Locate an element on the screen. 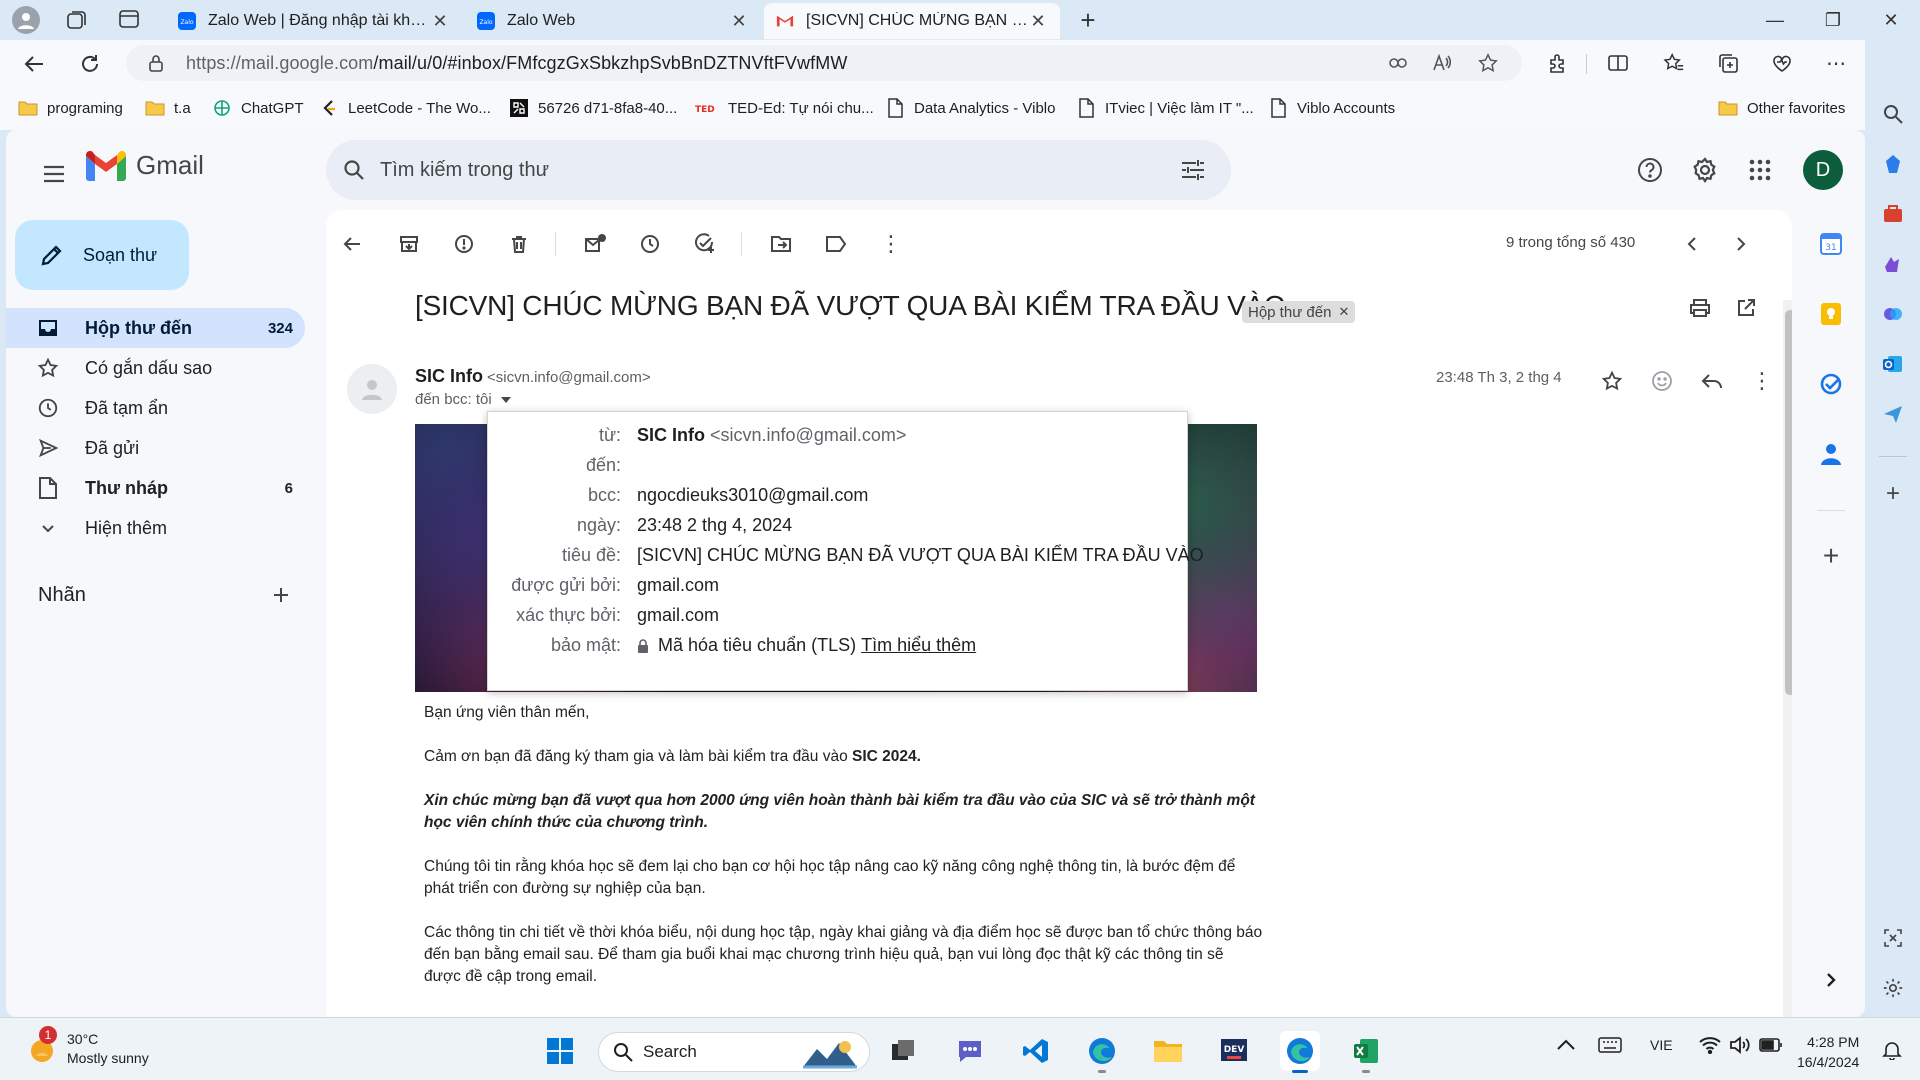 The width and height of the screenshot is (1920, 1080). teams-chat-icon is located at coordinates (970, 1051).